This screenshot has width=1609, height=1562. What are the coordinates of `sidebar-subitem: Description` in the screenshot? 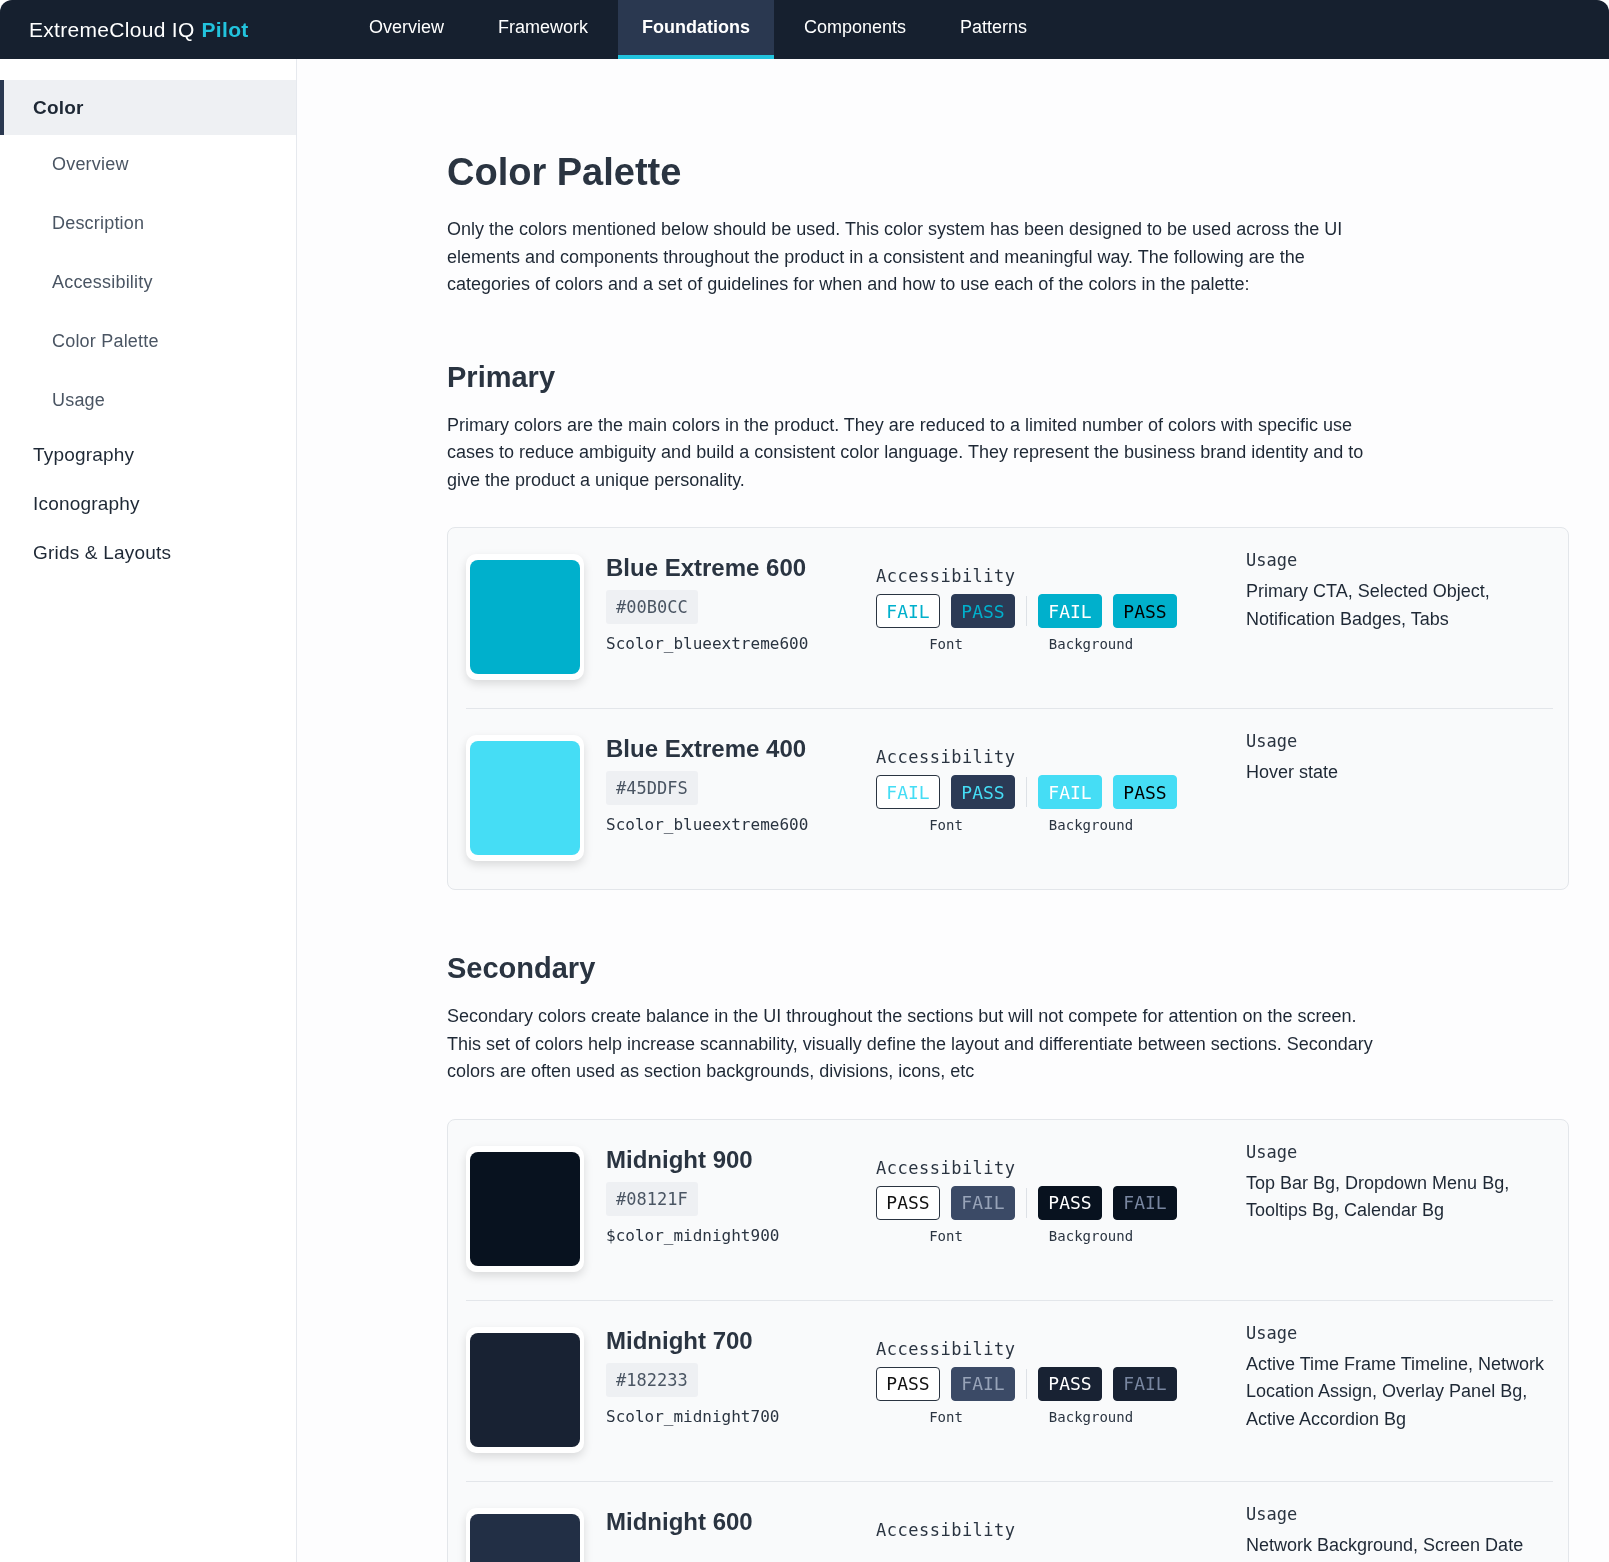 It's located at (148, 223).